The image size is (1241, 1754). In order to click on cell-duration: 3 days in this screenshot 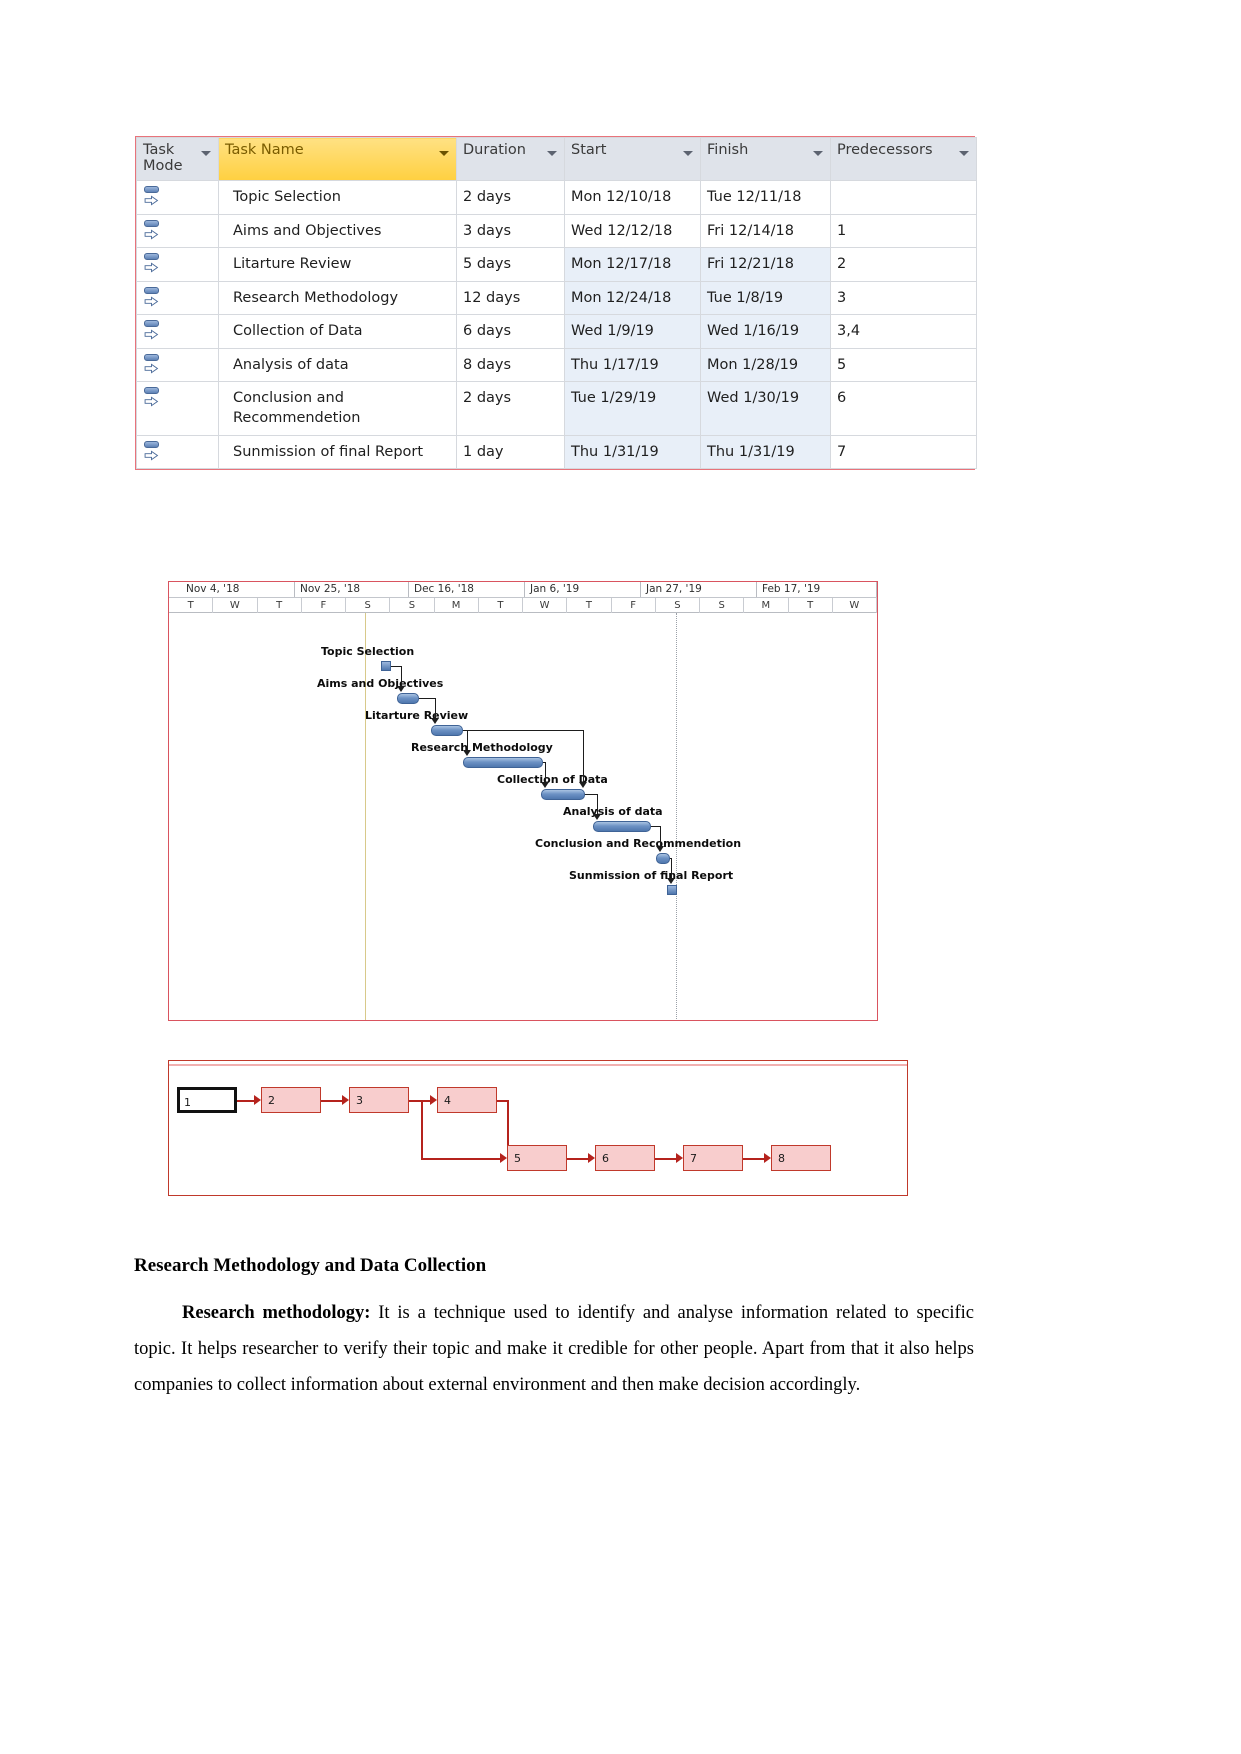, I will do `click(510, 231)`.